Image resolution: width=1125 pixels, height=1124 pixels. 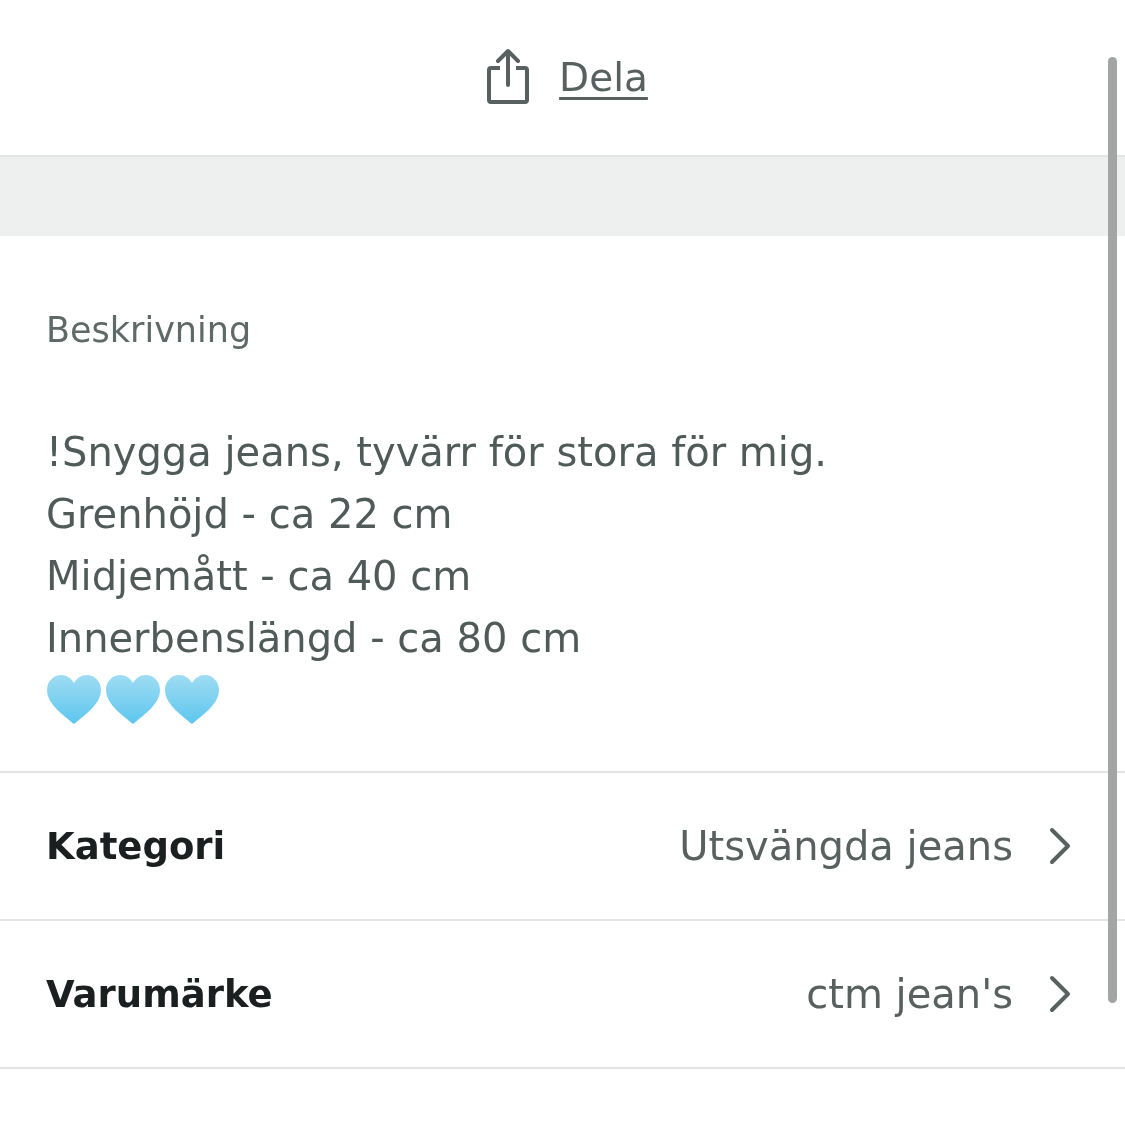 I want to click on row-label: Varumärke, so click(x=159, y=994).